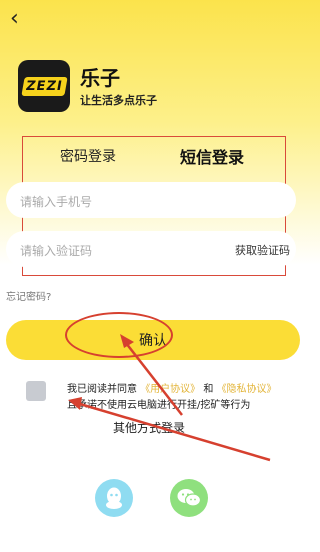  I want to click on annotation-arrowhead-confirm, so click(127, 341).